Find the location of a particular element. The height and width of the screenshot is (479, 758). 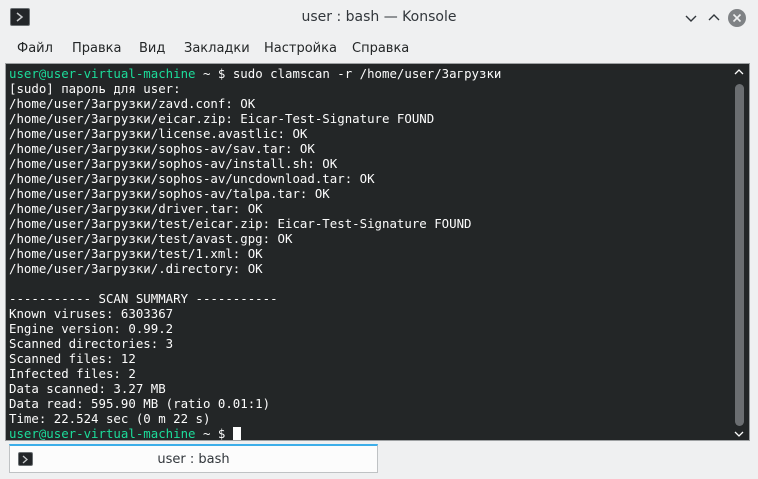

output-line: Infected files: 2 is located at coordinates (72, 373).